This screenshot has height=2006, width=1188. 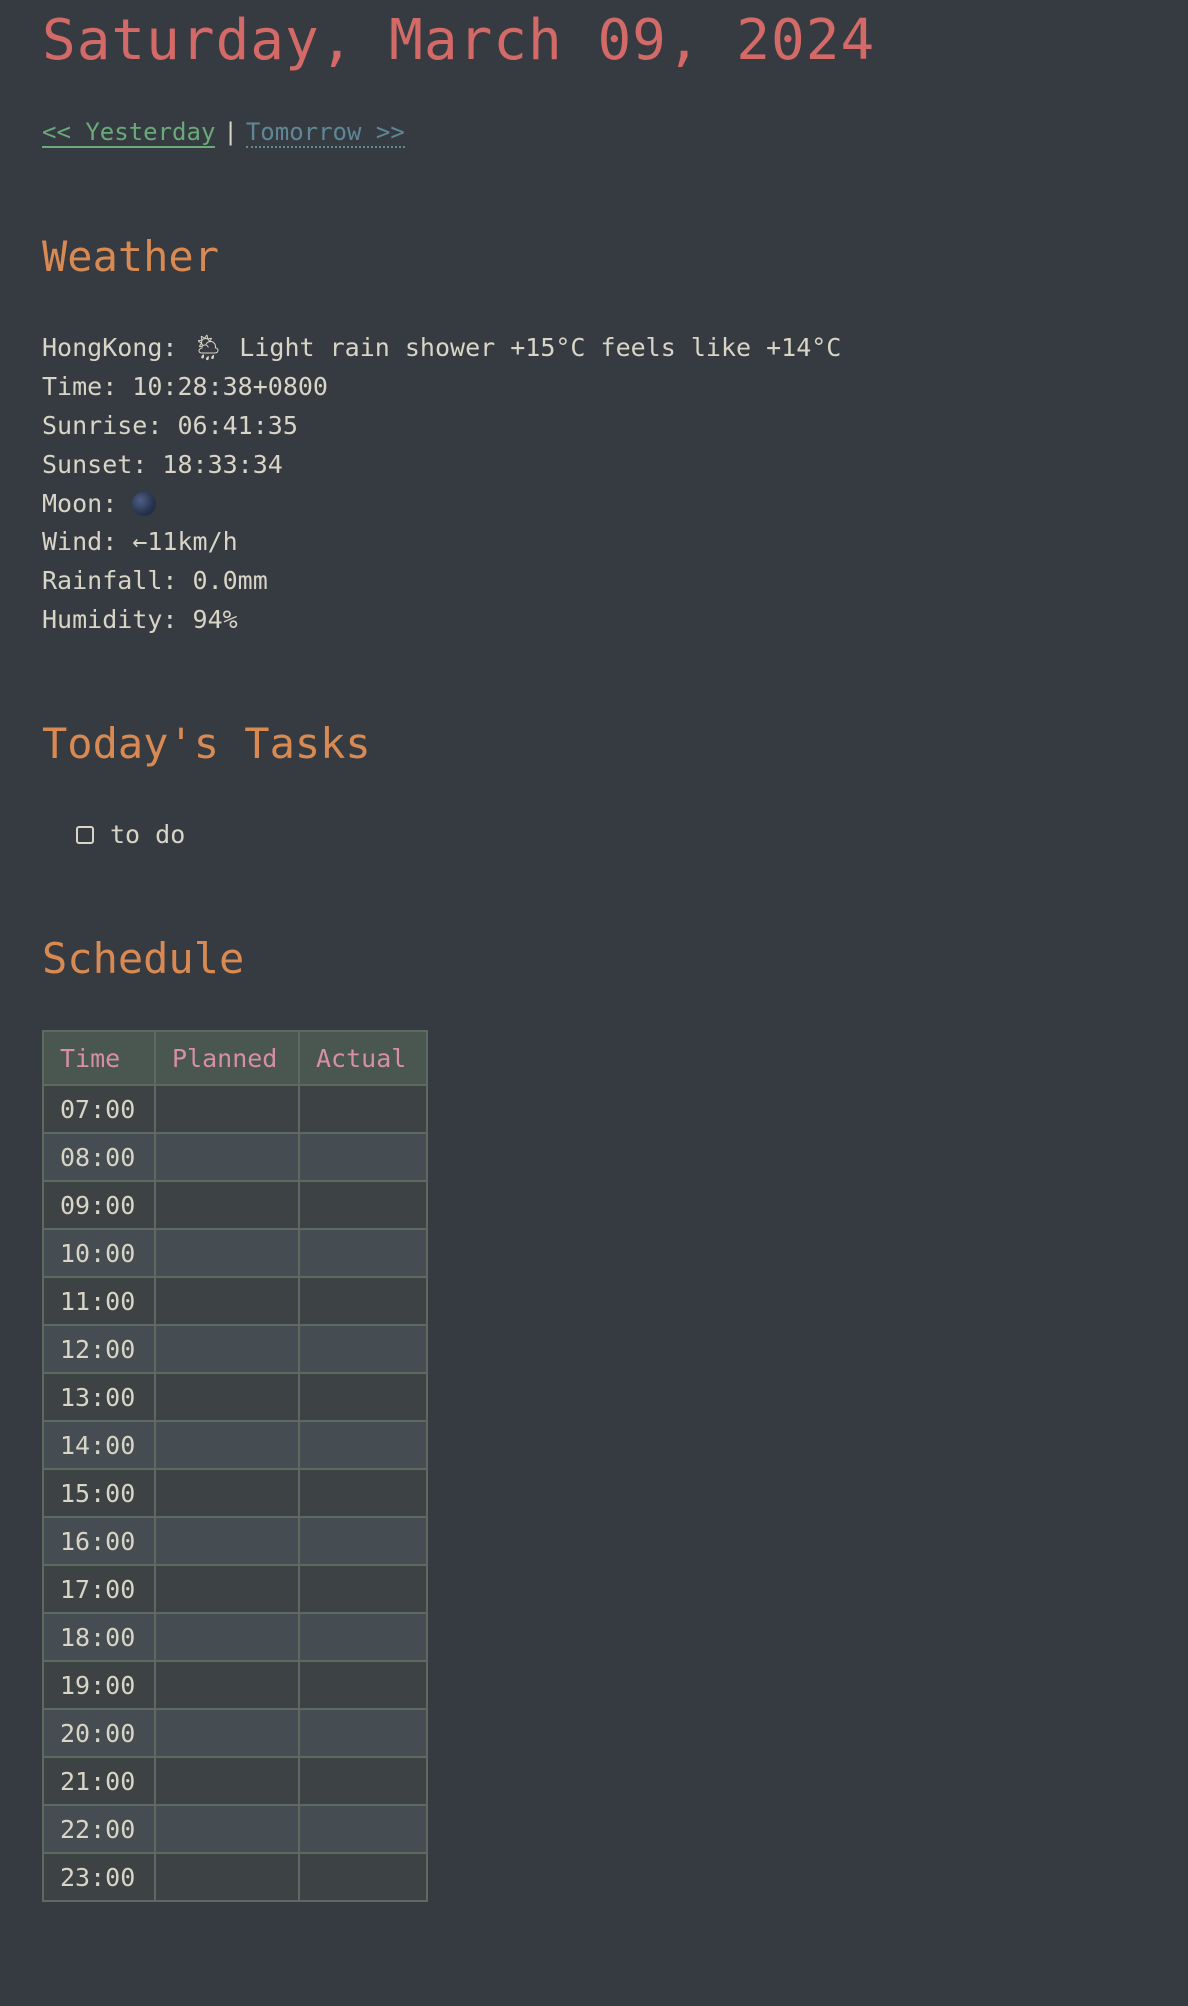 What do you see at coordinates (99, 1058) in the screenshot?
I see `column-header-time: Time` at bounding box center [99, 1058].